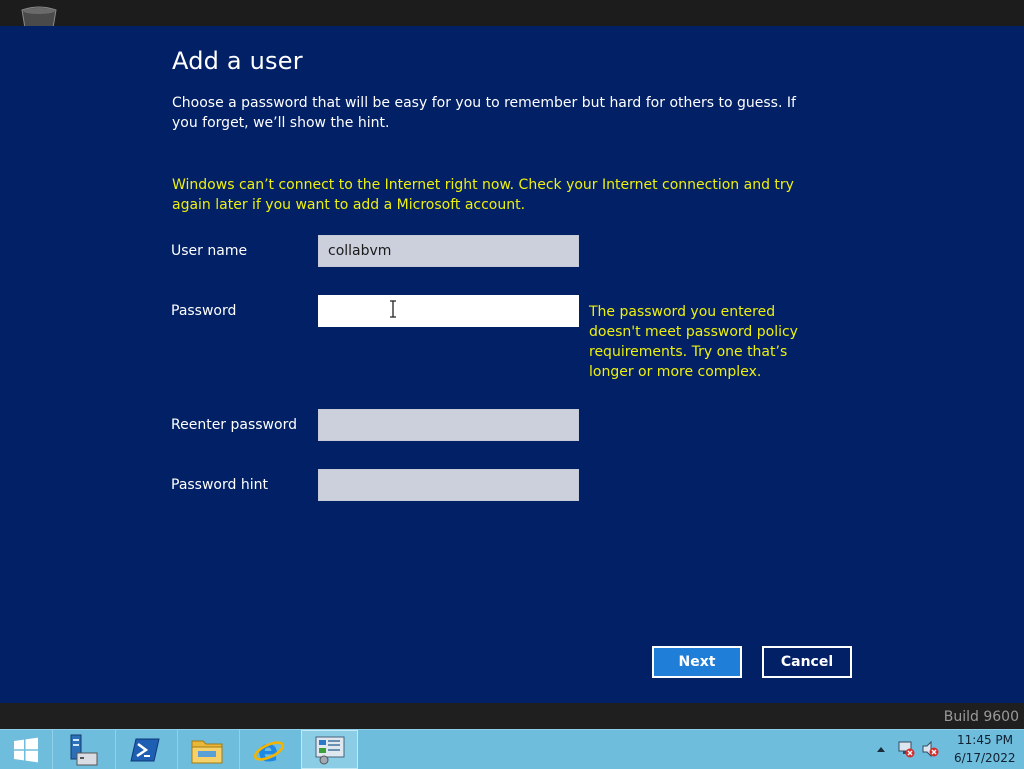 The height and width of the screenshot is (769, 1024). What do you see at coordinates (930, 749) in the screenshot?
I see `volume-muted-icon` at bounding box center [930, 749].